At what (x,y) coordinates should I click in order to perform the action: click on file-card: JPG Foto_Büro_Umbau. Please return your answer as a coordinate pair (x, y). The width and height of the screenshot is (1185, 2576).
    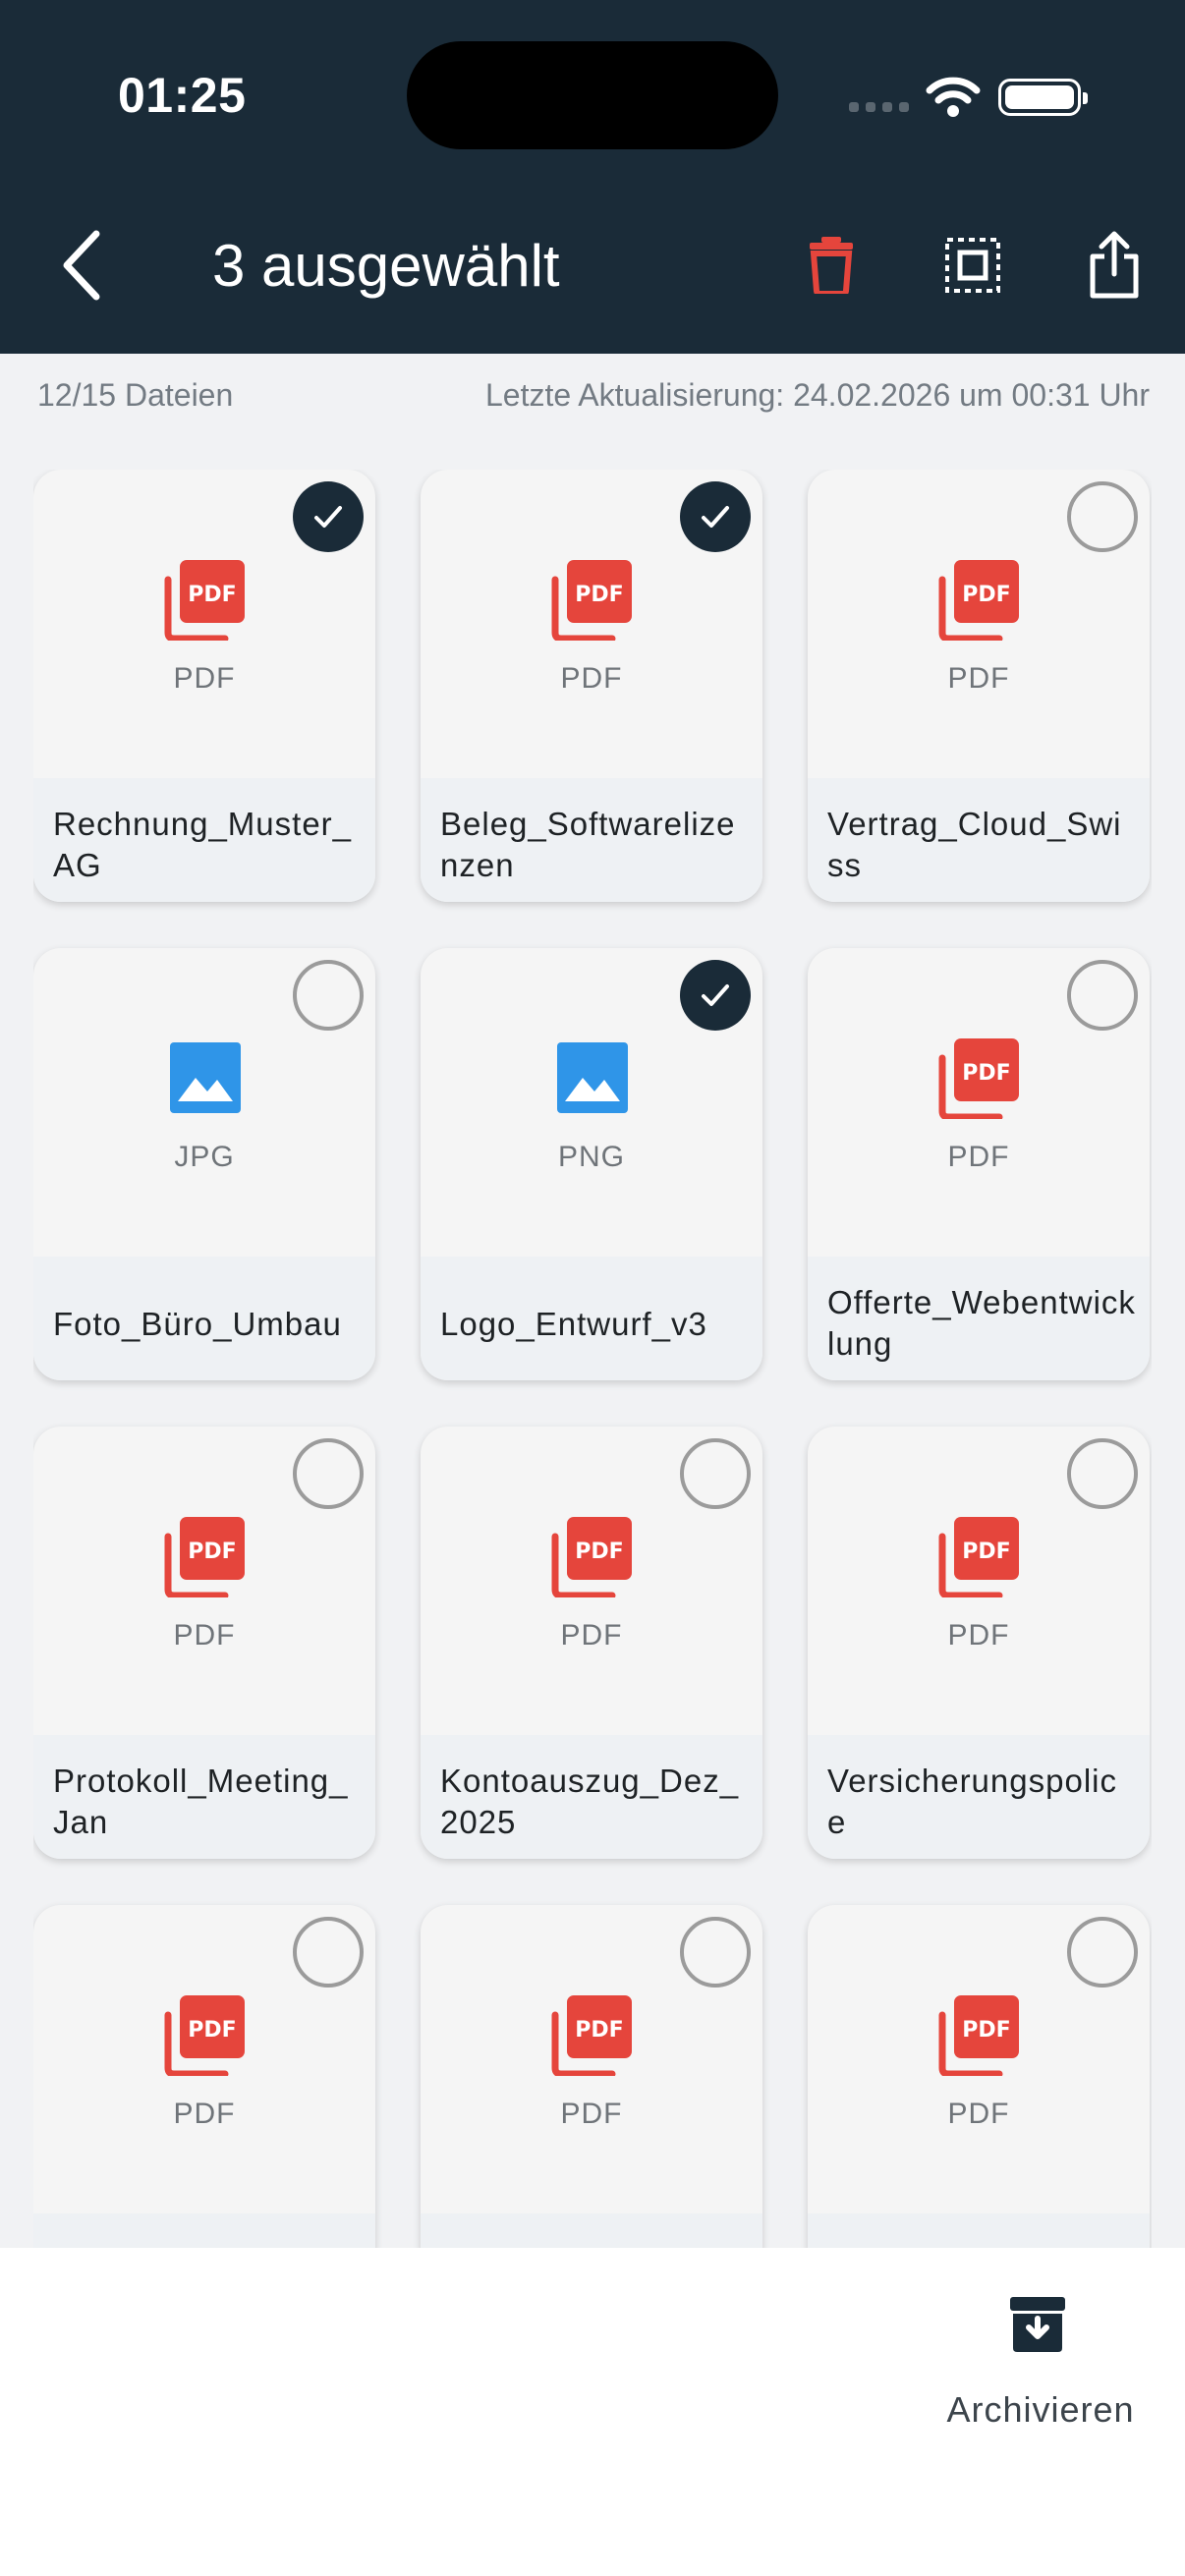
    Looking at the image, I should click on (204, 1164).